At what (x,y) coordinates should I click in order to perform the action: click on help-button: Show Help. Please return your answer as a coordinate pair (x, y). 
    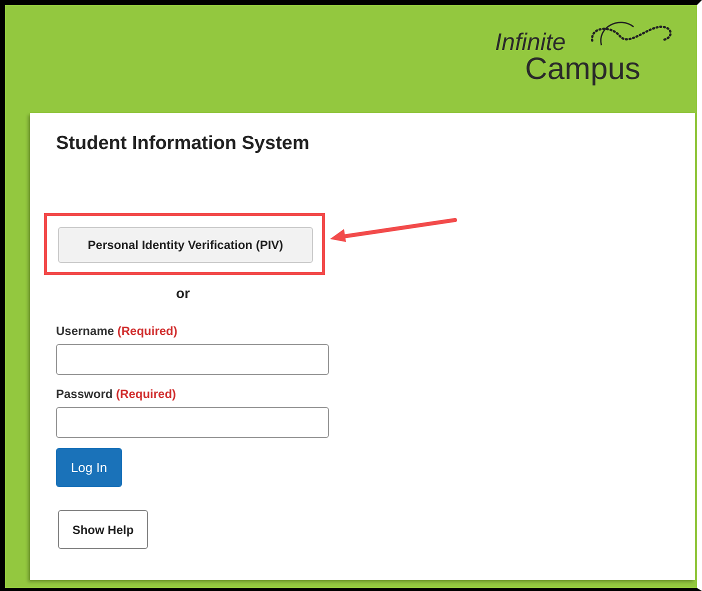
    Looking at the image, I should click on (103, 529).